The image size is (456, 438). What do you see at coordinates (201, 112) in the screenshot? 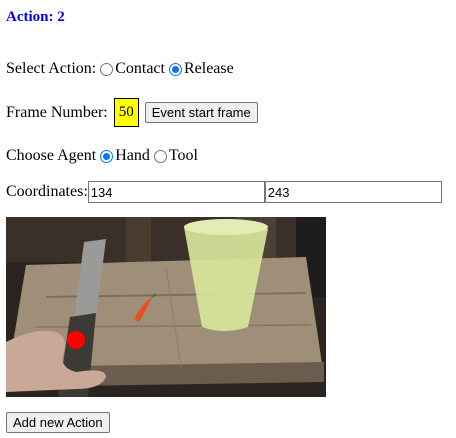
I see `event-start-frame-button: Event start frame` at bounding box center [201, 112].